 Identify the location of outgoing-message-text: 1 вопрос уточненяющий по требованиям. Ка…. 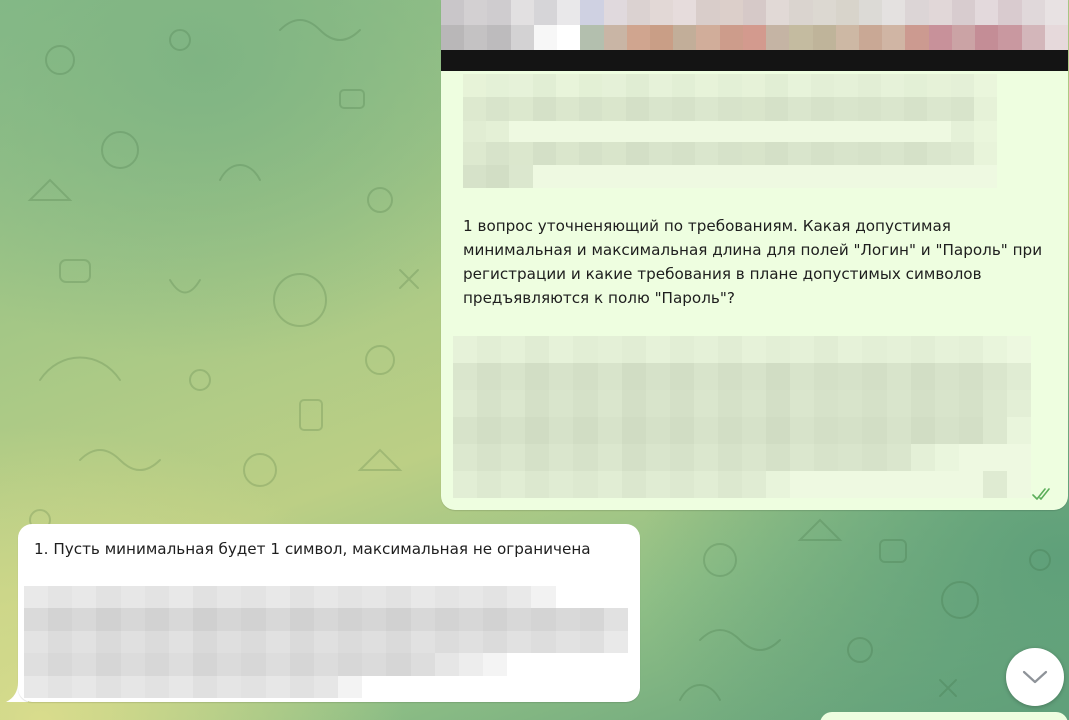
(753, 262).